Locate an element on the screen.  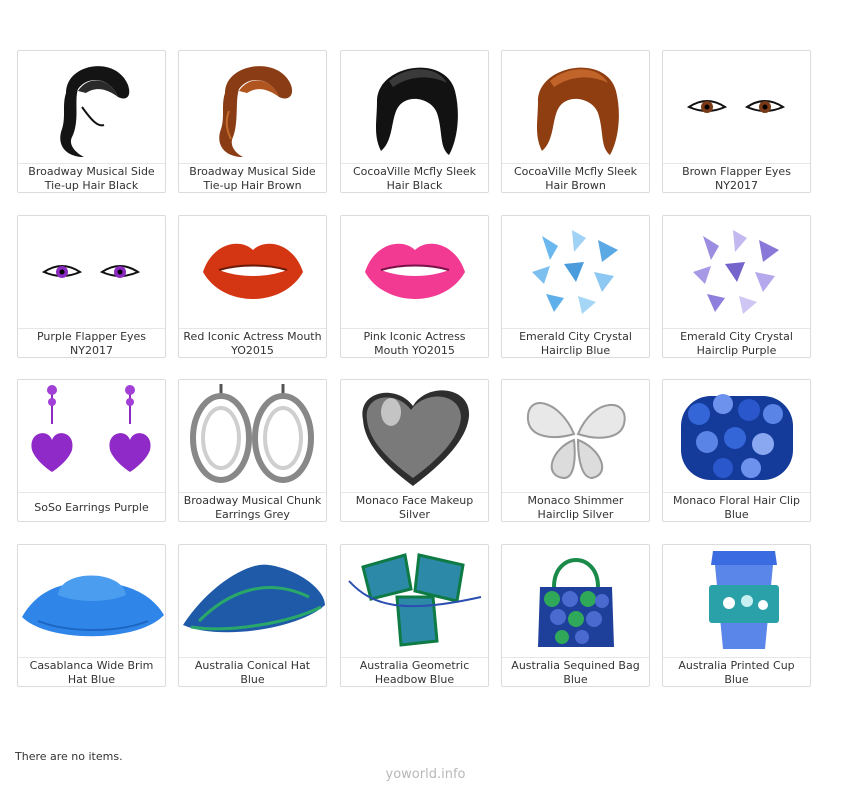
blue-conical-hat-icon is located at coordinates (252, 601).